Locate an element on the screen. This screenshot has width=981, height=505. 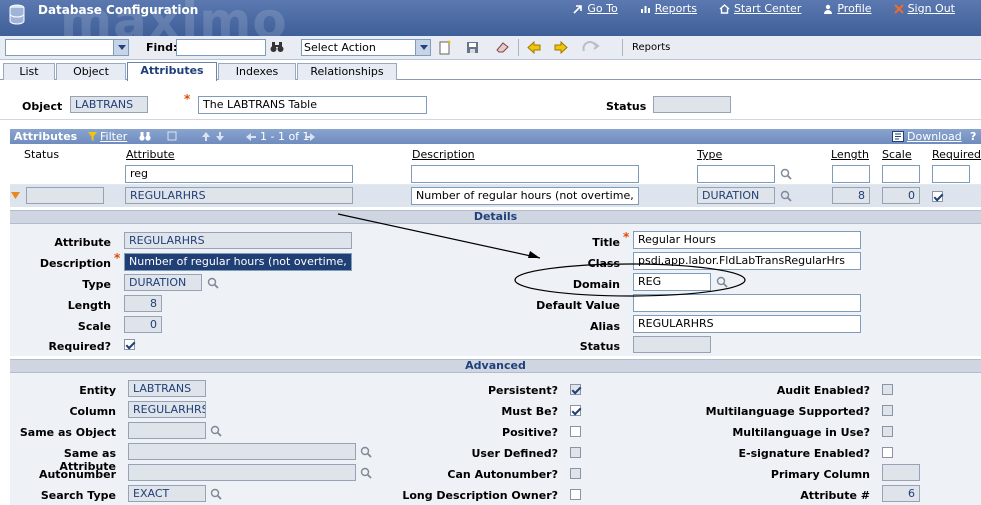
search-type-field: EXACT is located at coordinates (167, 493).